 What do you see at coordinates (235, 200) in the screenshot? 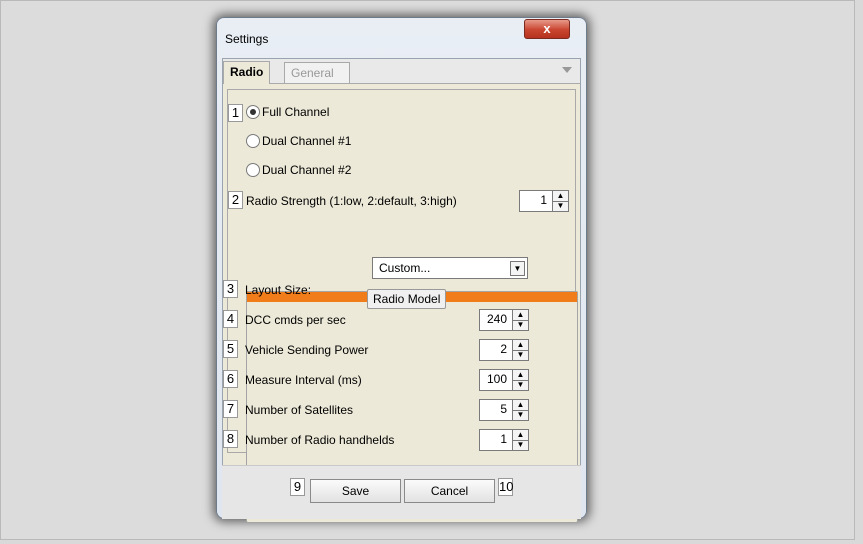
I see `marker-2: 2` at bounding box center [235, 200].